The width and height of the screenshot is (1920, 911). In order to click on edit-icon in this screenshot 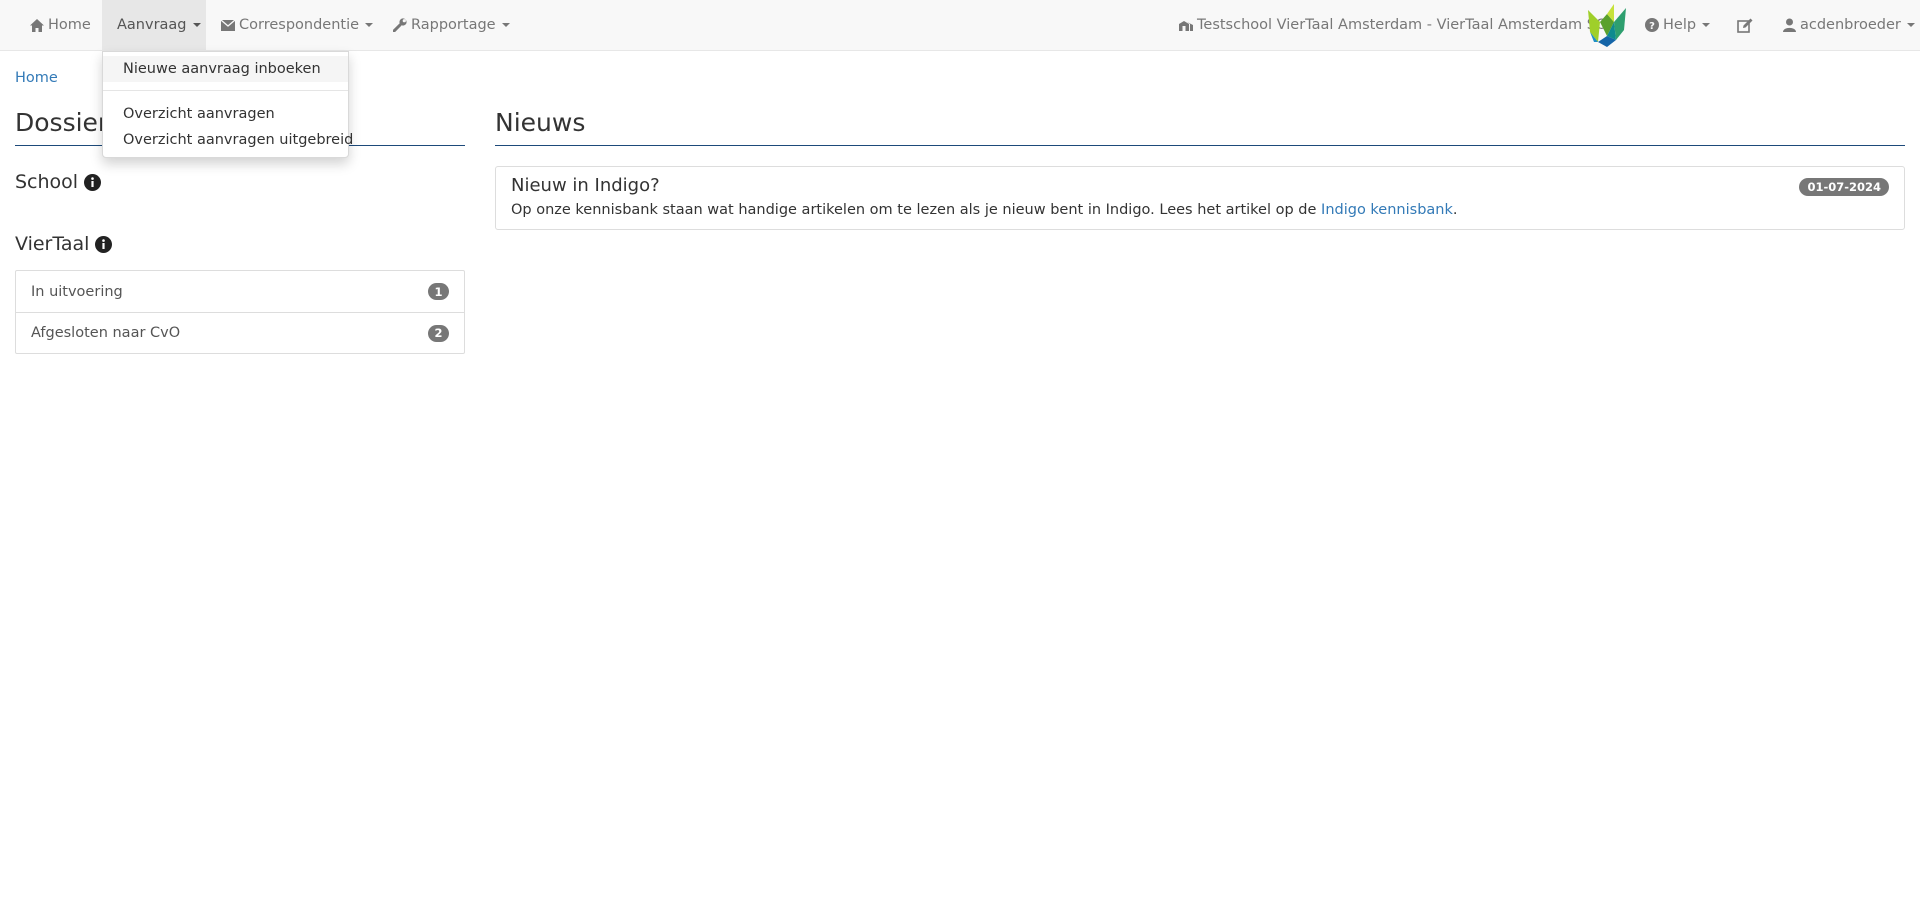, I will do `click(1745, 25)`.